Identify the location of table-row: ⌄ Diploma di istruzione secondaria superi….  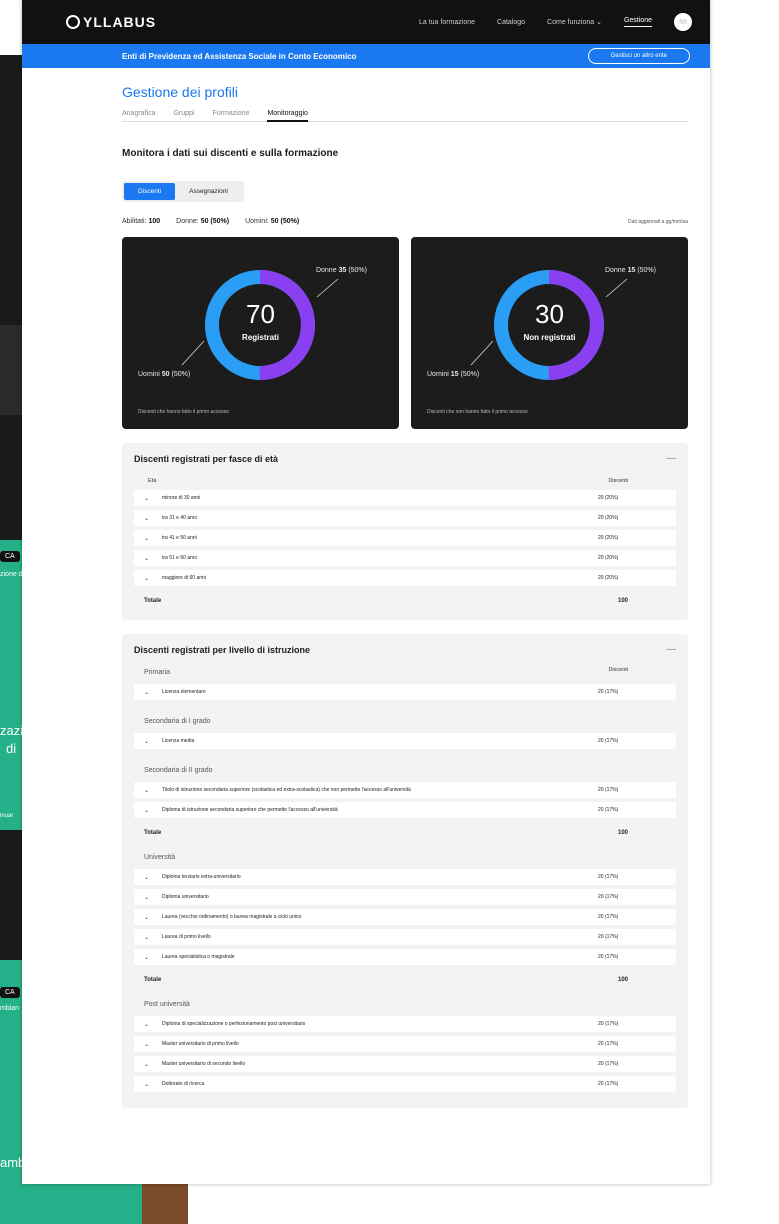
(405, 810).